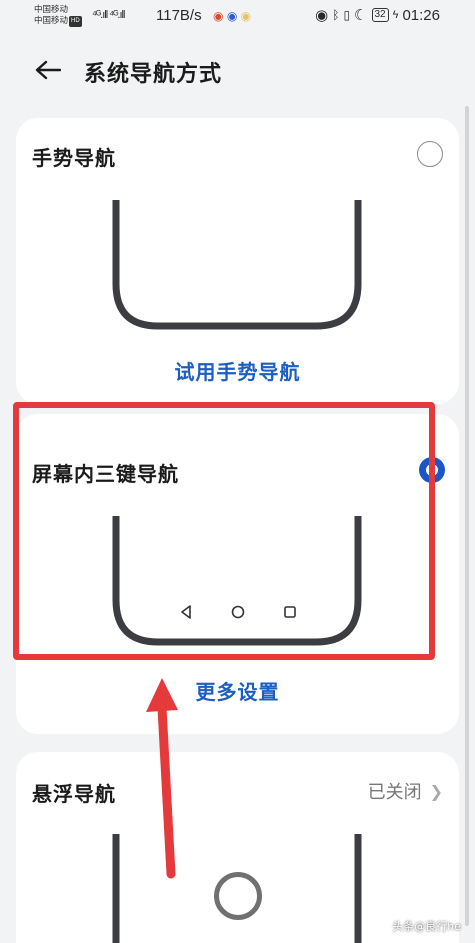 This screenshot has width=475, height=943. What do you see at coordinates (436, 791) in the screenshot?
I see `chevron-right-icon: ❯` at bounding box center [436, 791].